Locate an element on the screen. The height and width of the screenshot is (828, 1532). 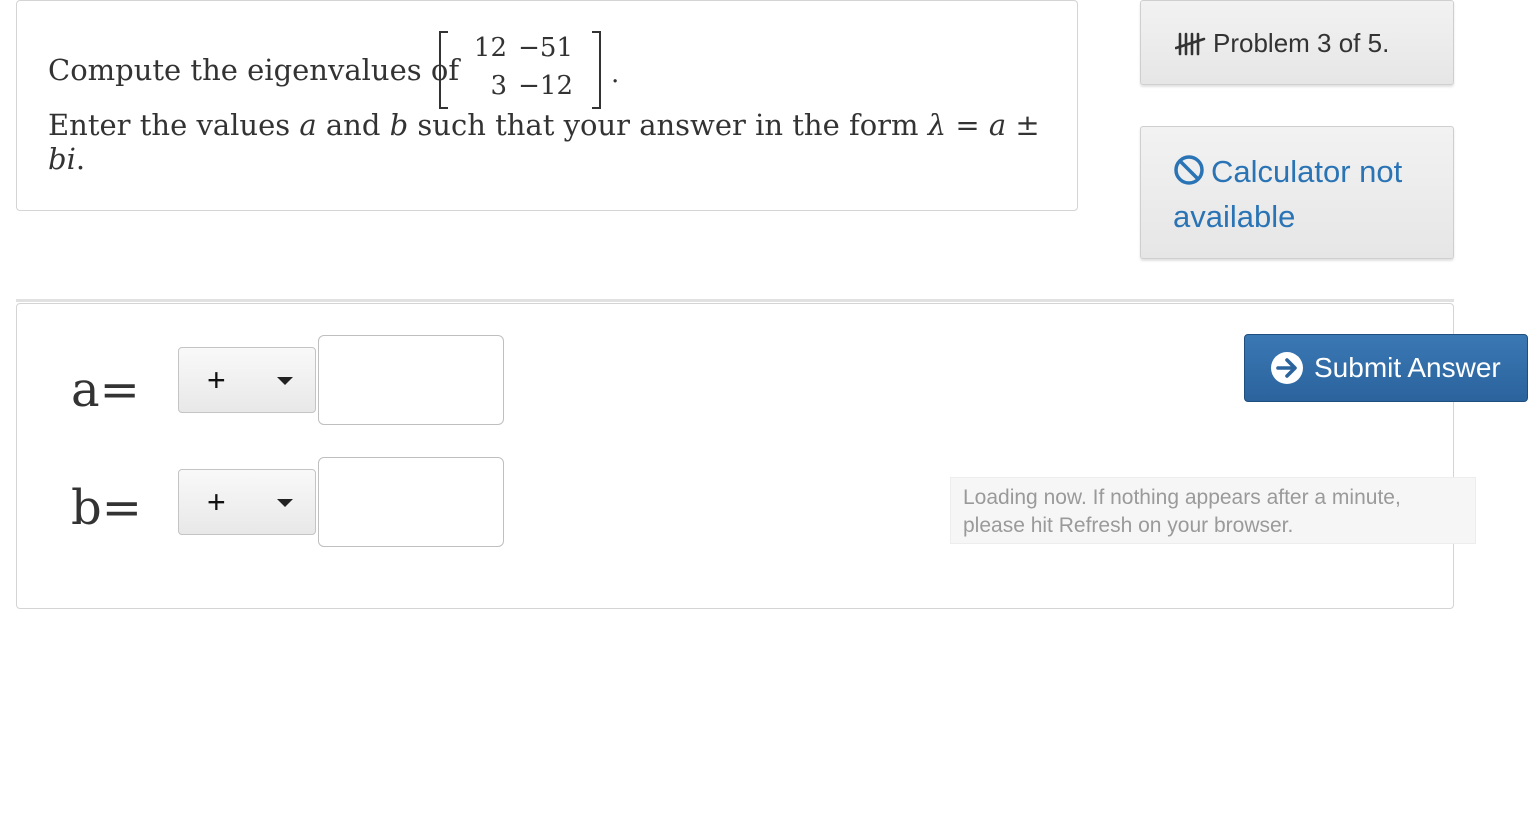
formula-bi: bi is located at coordinates (62, 159).